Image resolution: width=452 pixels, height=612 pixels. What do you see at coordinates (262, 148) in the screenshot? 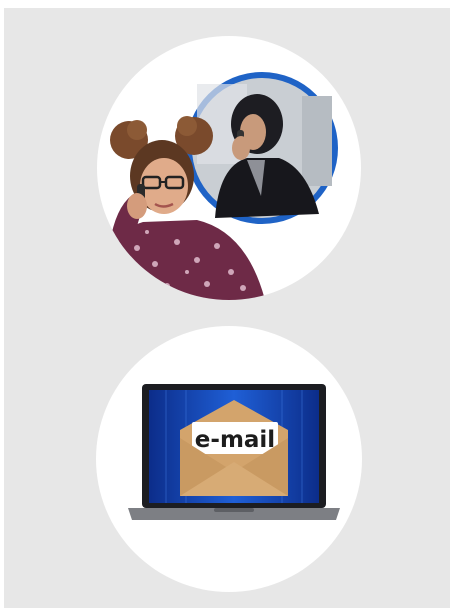
I see `caller-inset` at bounding box center [262, 148].